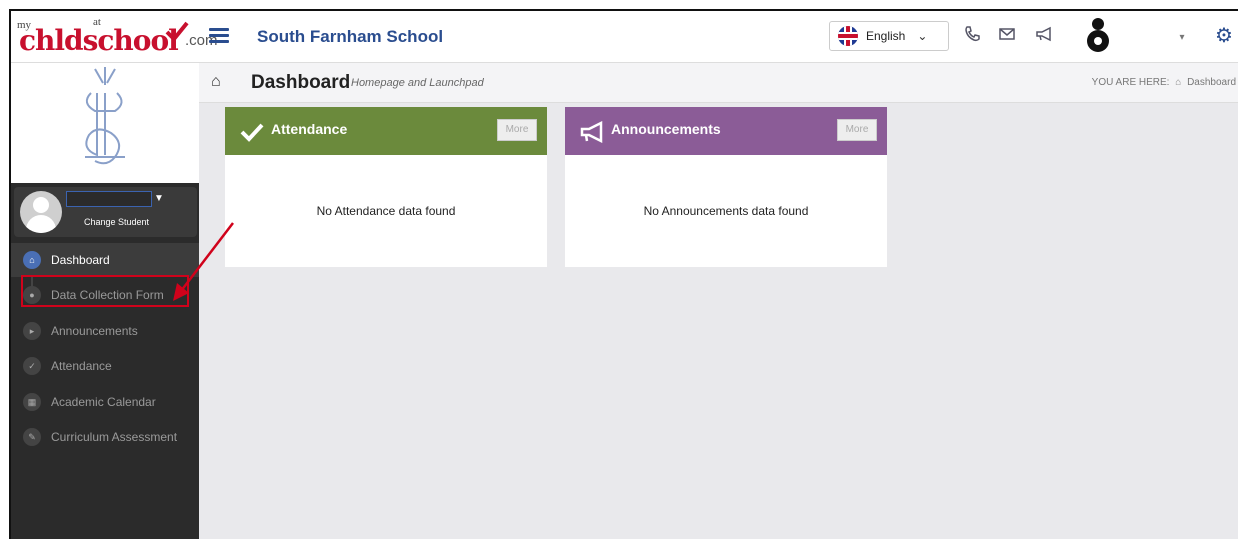  What do you see at coordinates (386, 131) in the screenshot?
I see `attendance-widget-header: Attendance More` at bounding box center [386, 131].